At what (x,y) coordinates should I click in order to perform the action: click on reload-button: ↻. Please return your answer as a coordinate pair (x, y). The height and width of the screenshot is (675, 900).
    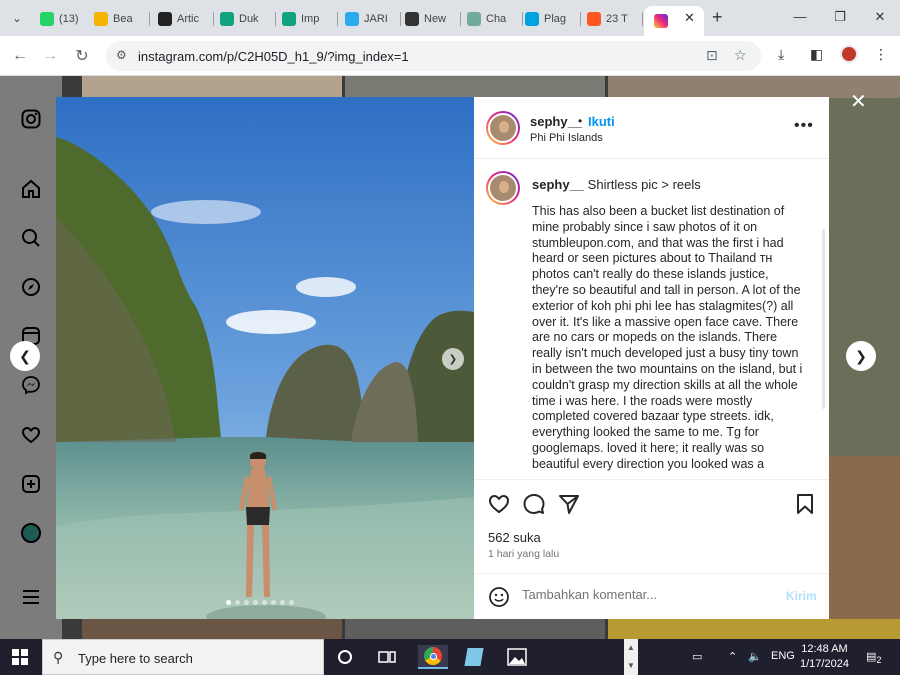
    Looking at the image, I should click on (82, 56).